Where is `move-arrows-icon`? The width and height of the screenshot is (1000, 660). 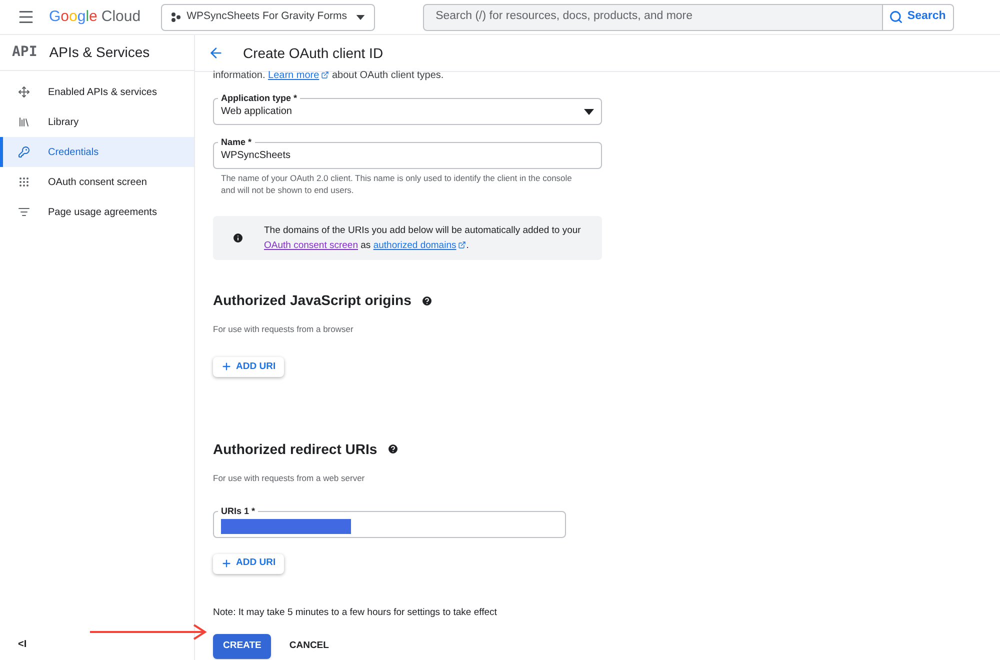 move-arrows-icon is located at coordinates (24, 92).